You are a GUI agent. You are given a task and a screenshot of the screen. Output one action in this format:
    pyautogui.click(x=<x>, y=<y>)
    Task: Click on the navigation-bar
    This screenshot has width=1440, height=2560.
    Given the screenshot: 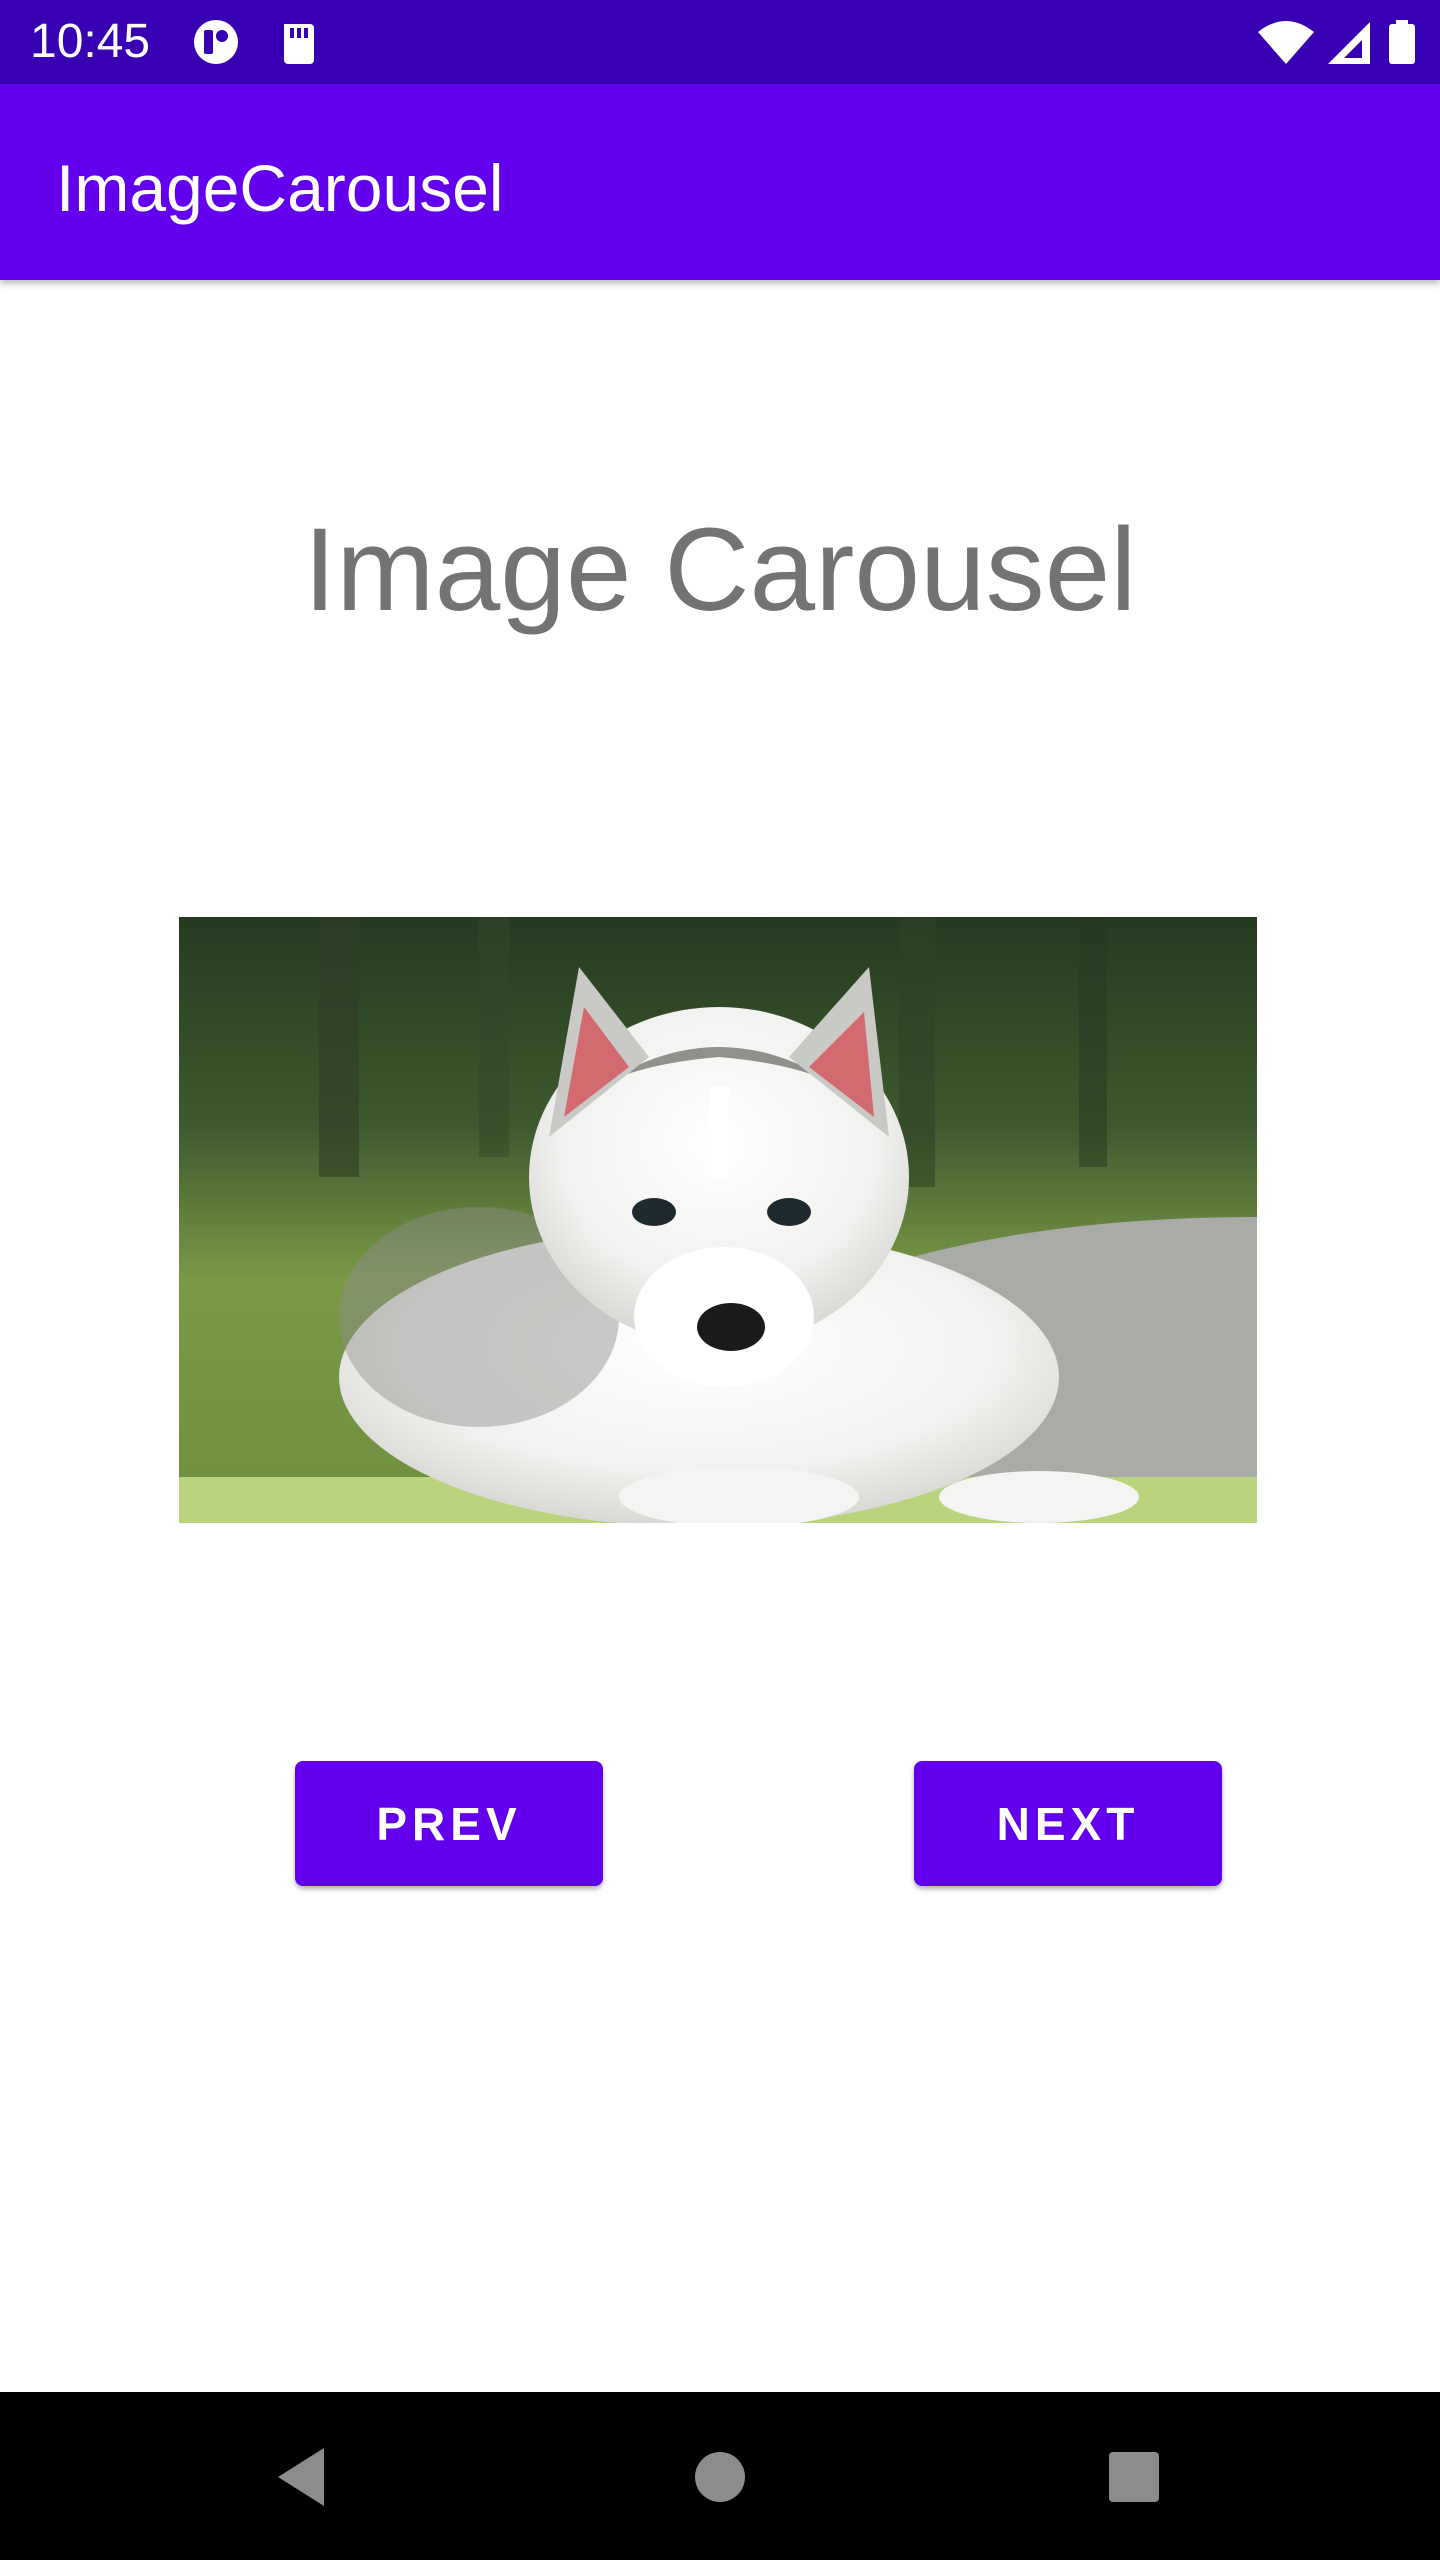 What is the action you would take?
    pyautogui.click(x=720, y=2476)
    